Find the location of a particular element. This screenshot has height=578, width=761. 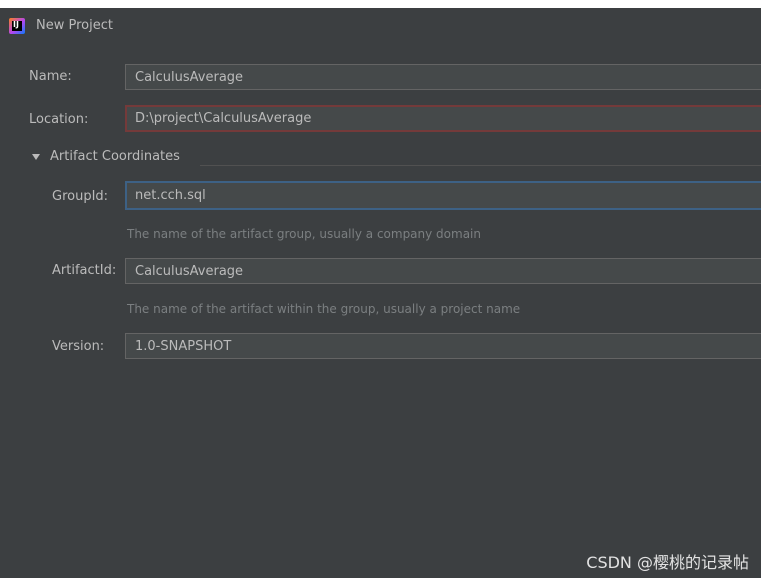

location-field is located at coordinates (443, 118).